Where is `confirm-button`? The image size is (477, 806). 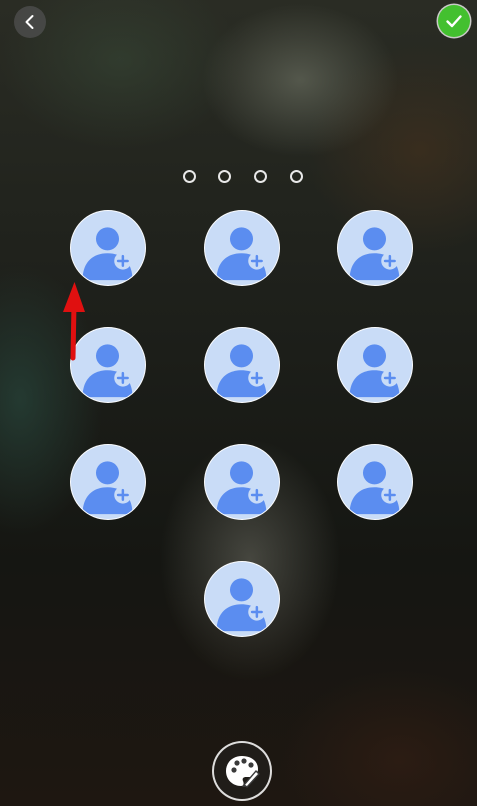 confirm-button is located at coordinates (454, 21).